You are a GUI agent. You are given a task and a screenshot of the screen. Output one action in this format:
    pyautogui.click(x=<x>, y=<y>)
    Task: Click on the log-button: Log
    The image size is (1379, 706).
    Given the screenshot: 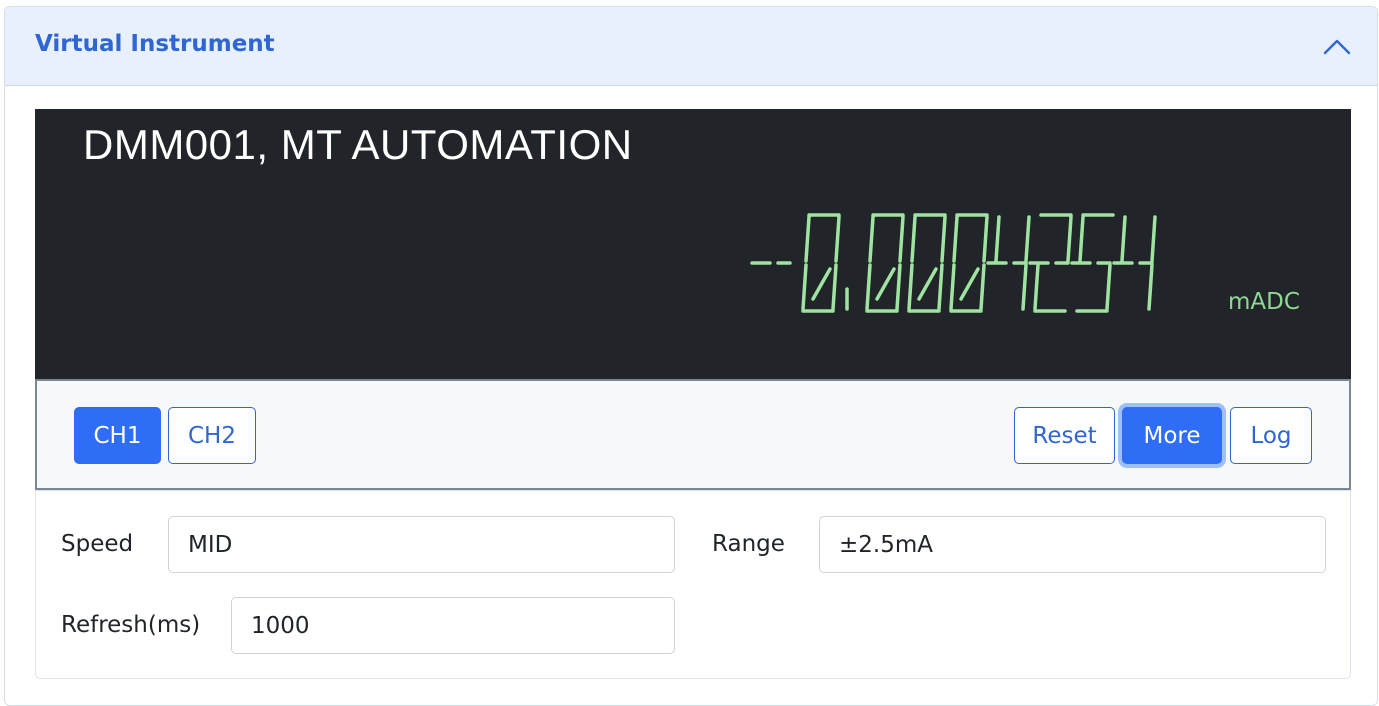 What is the action you would take?
    pyautogui.click(x=1271, y=435)
    